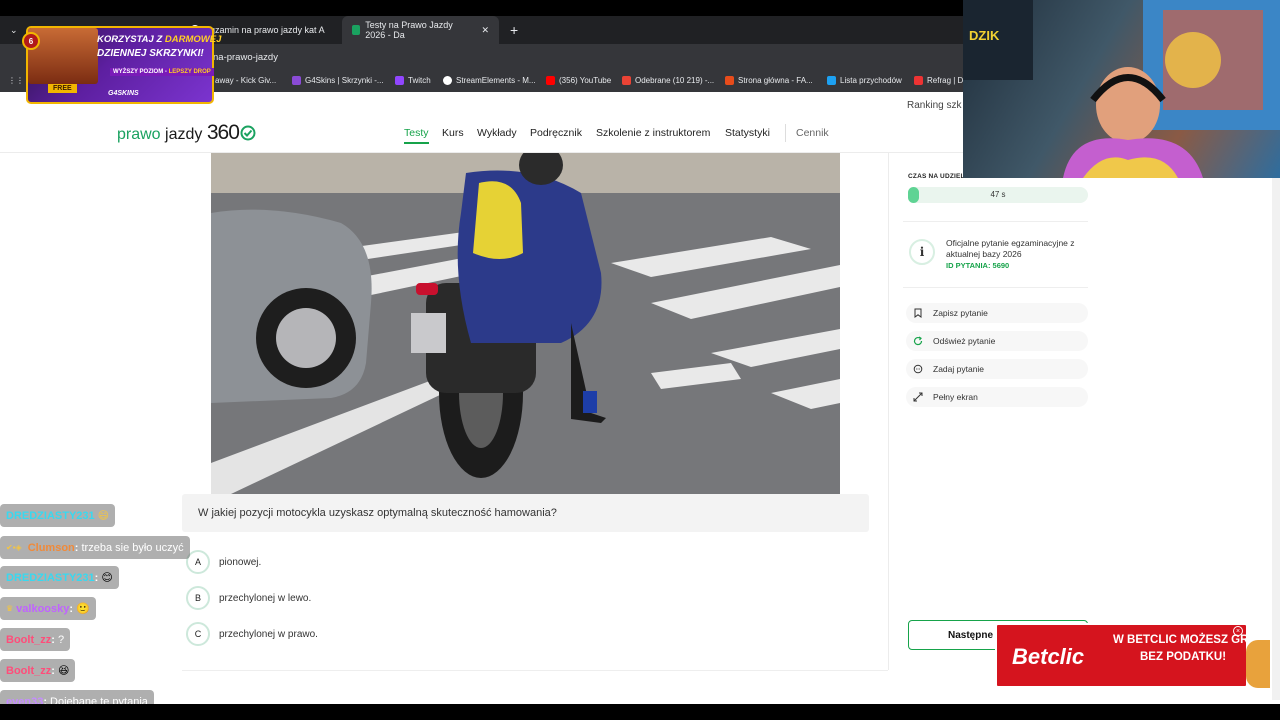 Image resolution: width=1280 pixels, height=720 pixels. I want to click on bookmark-icon, so click(918, 313).